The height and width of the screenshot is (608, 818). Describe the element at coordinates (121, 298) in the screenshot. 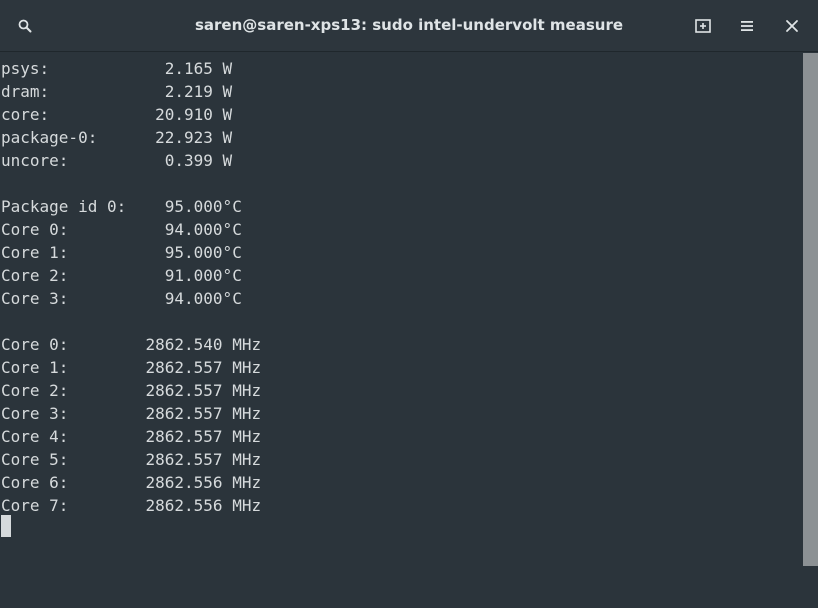

I see `output-line-core3-temp: Core 3: 94.000°C` at that location.